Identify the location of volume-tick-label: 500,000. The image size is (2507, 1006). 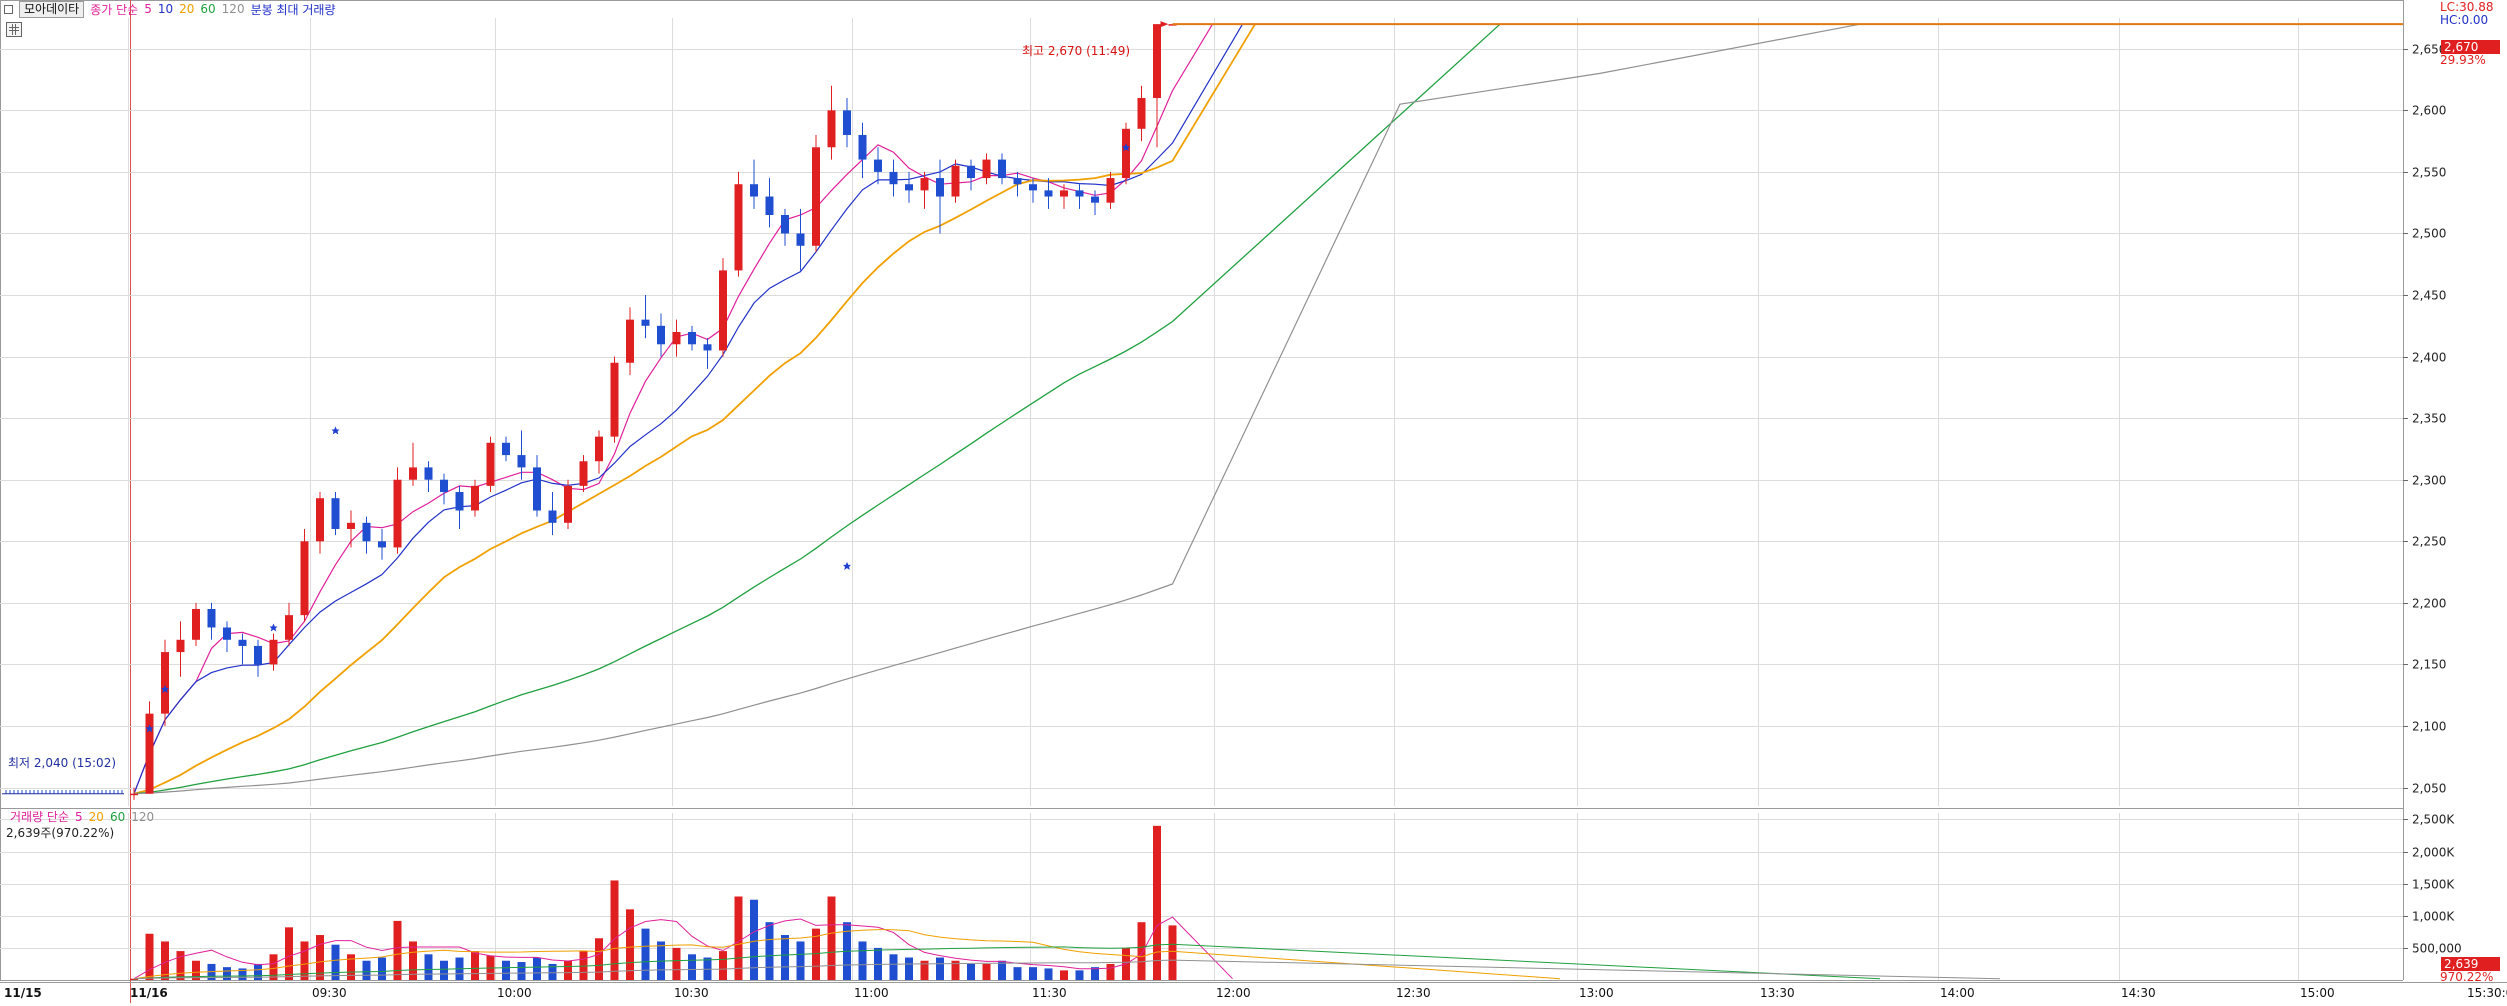
(2437, 949).